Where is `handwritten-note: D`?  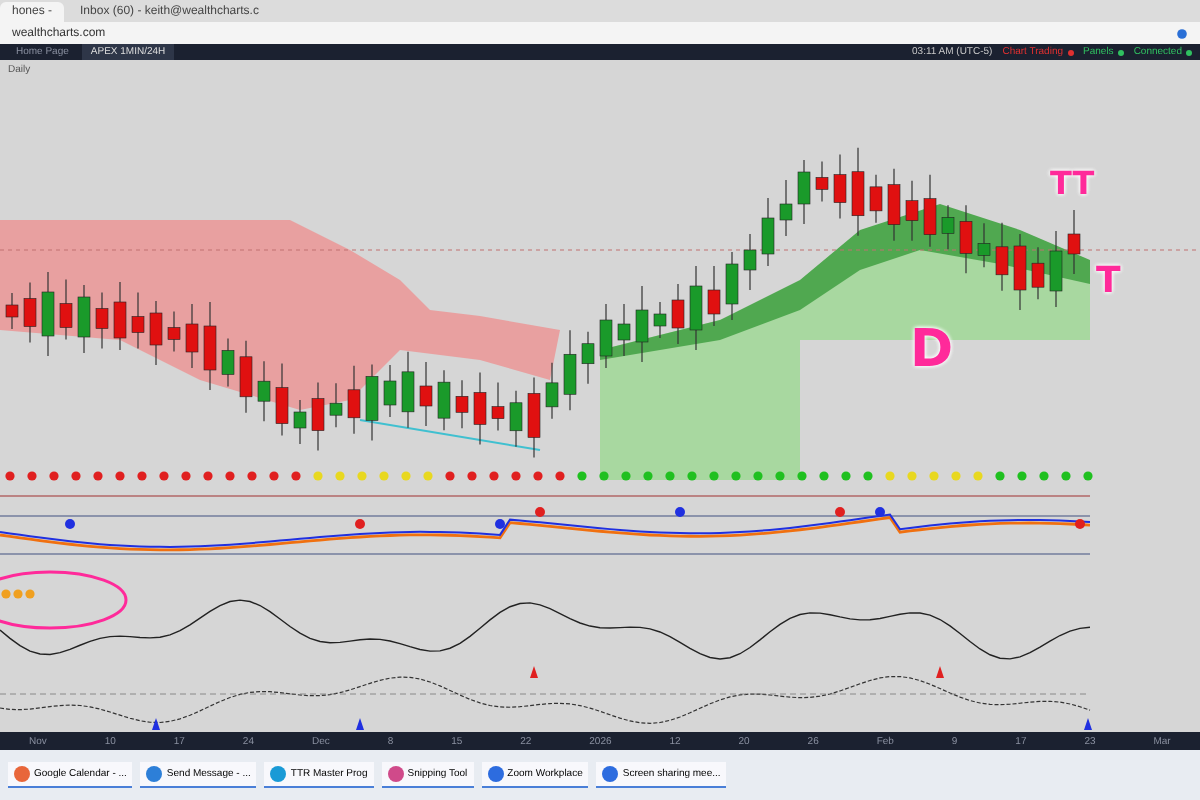
handwritten-note: D is located at coordinates (932, 350).